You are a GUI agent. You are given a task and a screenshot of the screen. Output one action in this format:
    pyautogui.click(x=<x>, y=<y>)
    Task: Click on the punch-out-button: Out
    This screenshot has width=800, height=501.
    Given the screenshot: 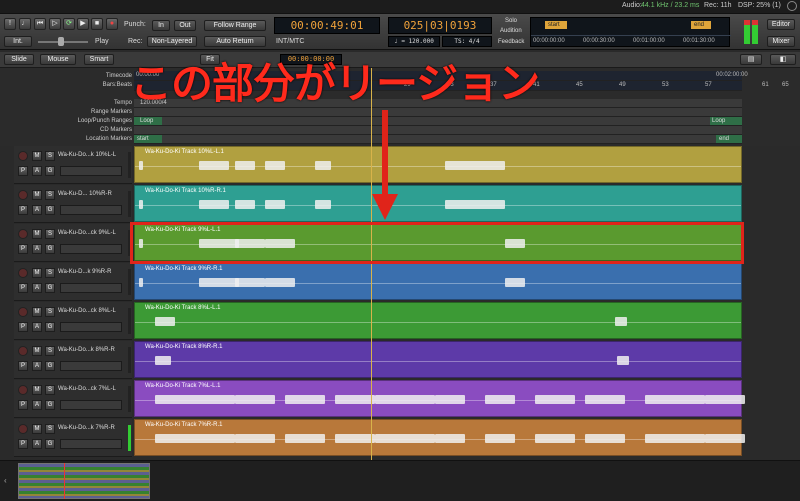 What is the action you would take?
    pyautogui.click(x=185, y=25)
    